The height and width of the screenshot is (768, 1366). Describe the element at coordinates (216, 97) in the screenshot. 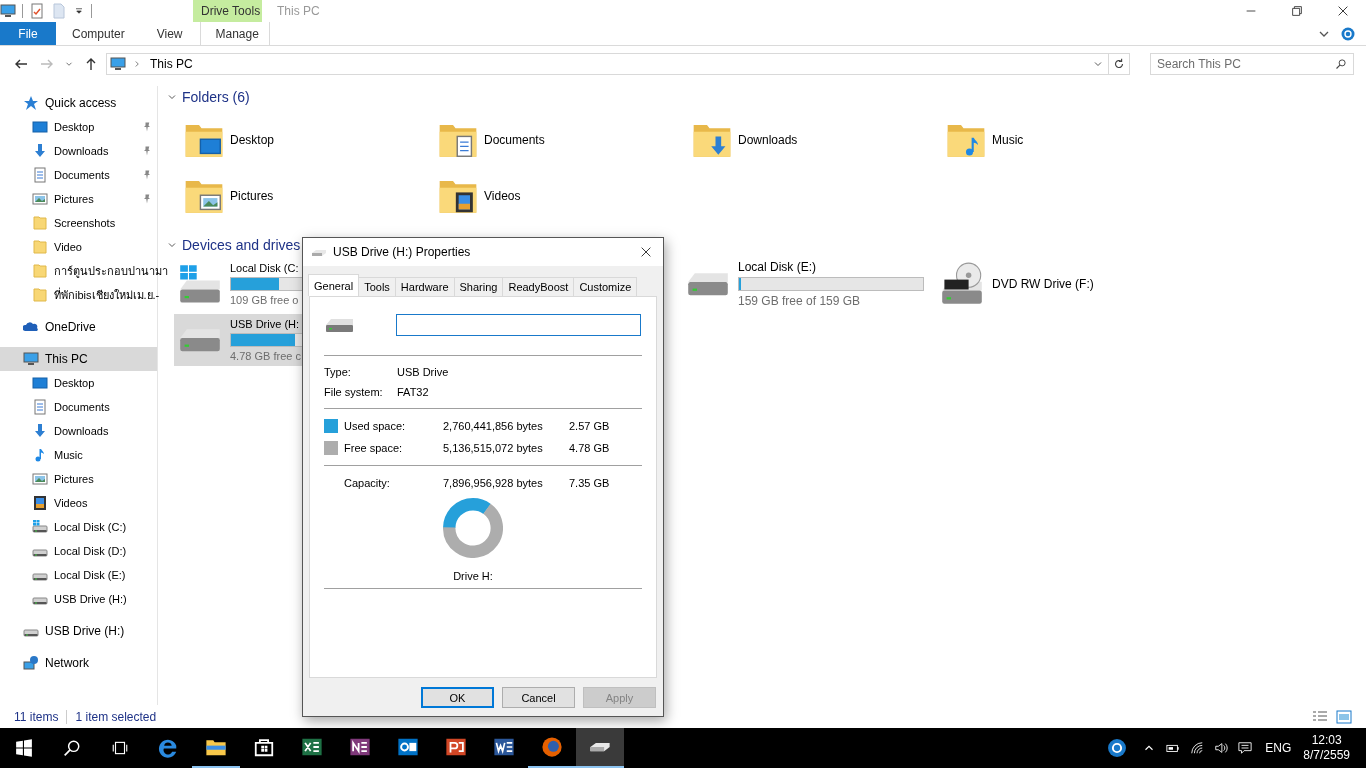

I see `section-title: Folders (6)` at that location.